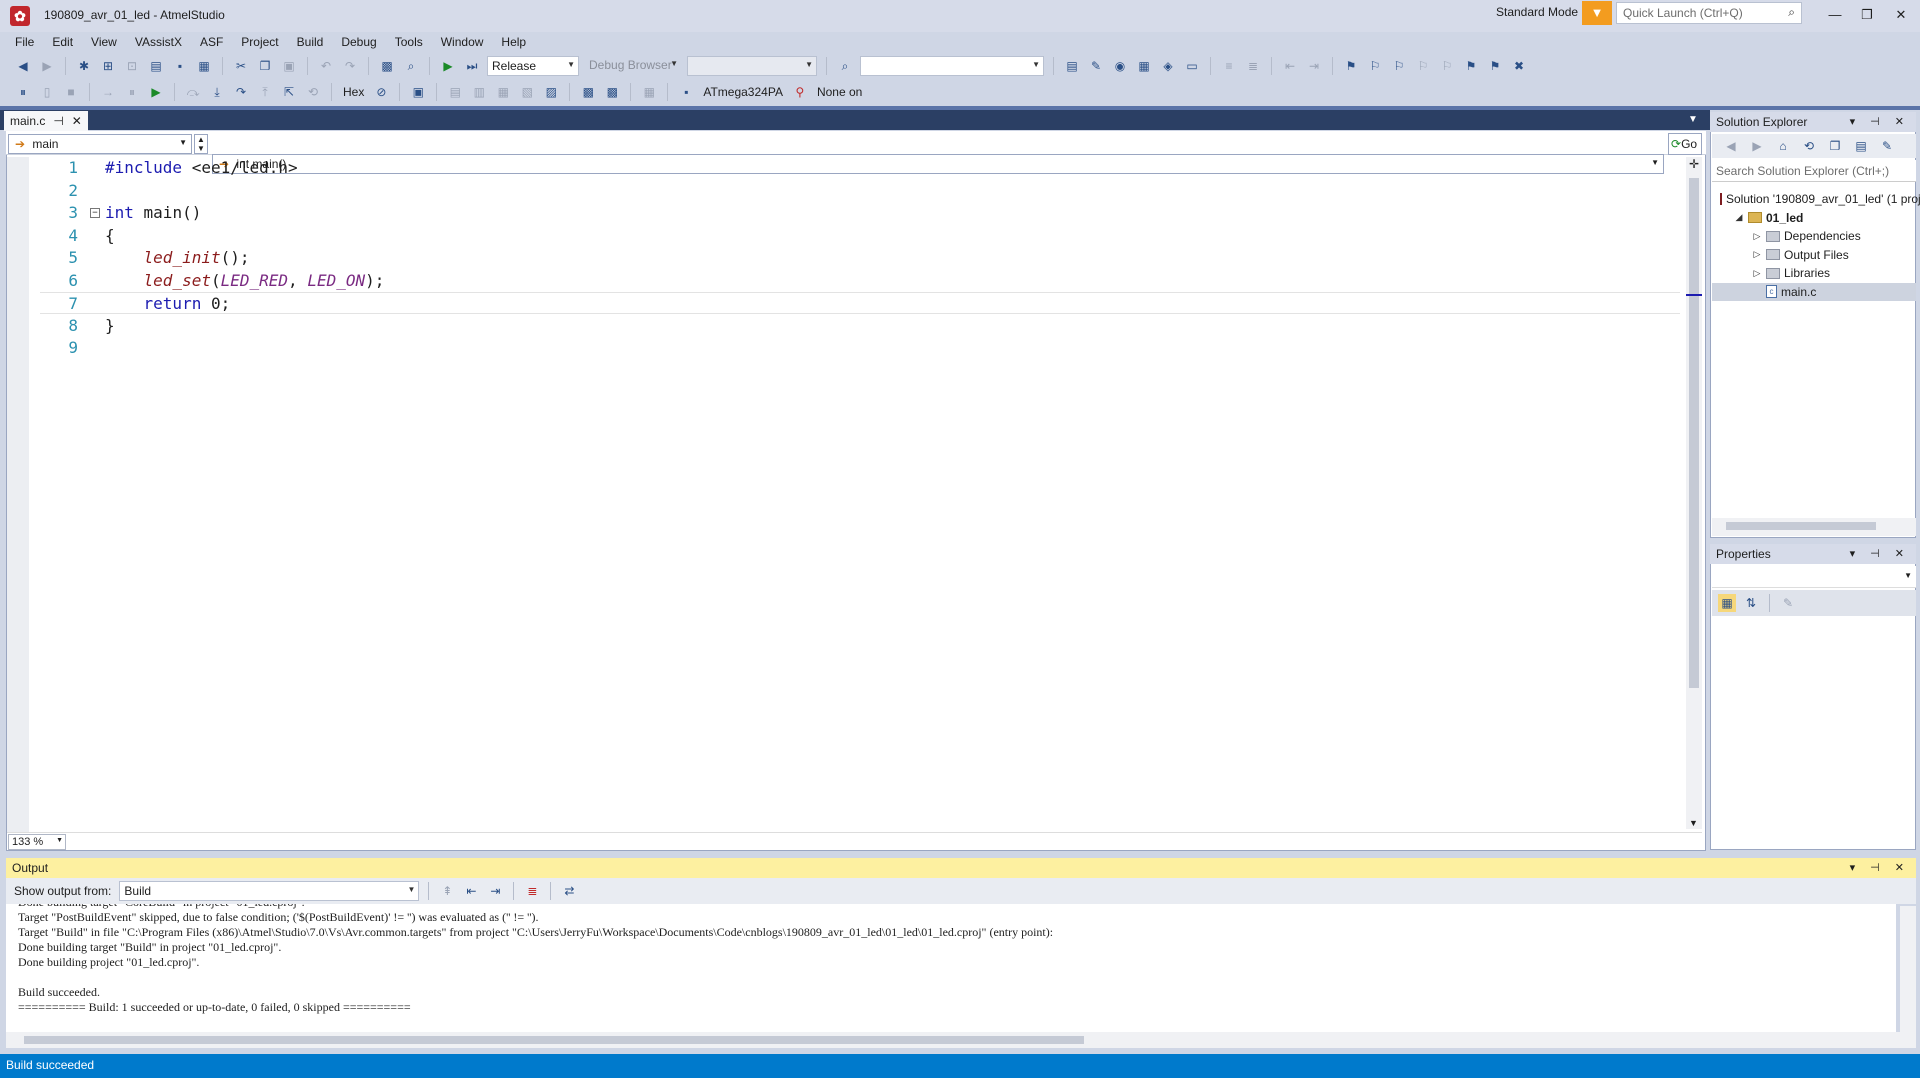 This screenshot has width=1920, height=1078. What do you see at coordinates (532, 891) in the screenshot?
I see `clear-all-icon: ≣` at bounding box center [532, 891].